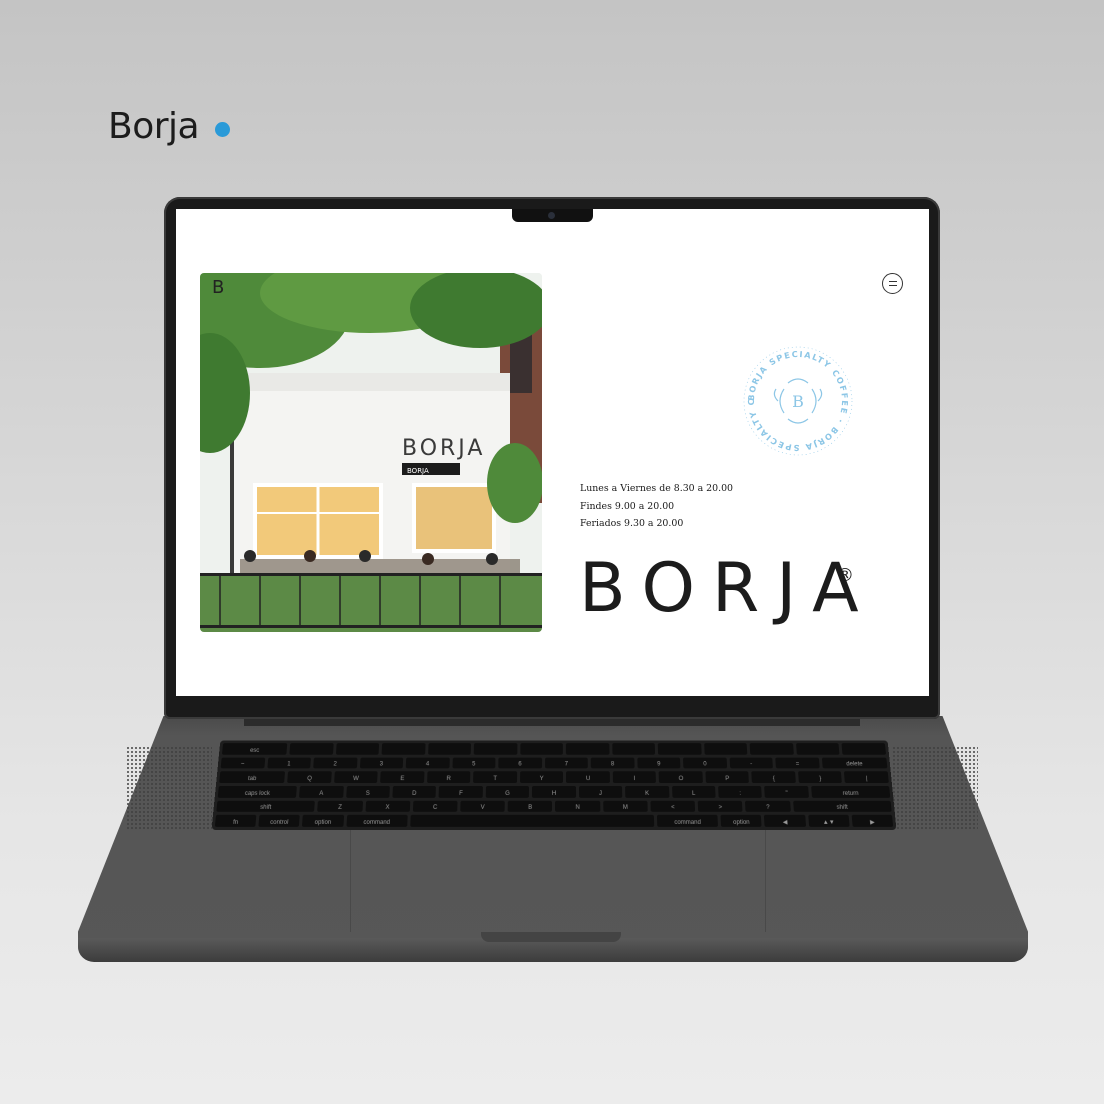 The width and height of the screenshot is (1104, 1104). What do you see at coordinates (785, 821) in the screenshot?
I see `arrow-left-key: ◀` at bounding box center [785, 821].